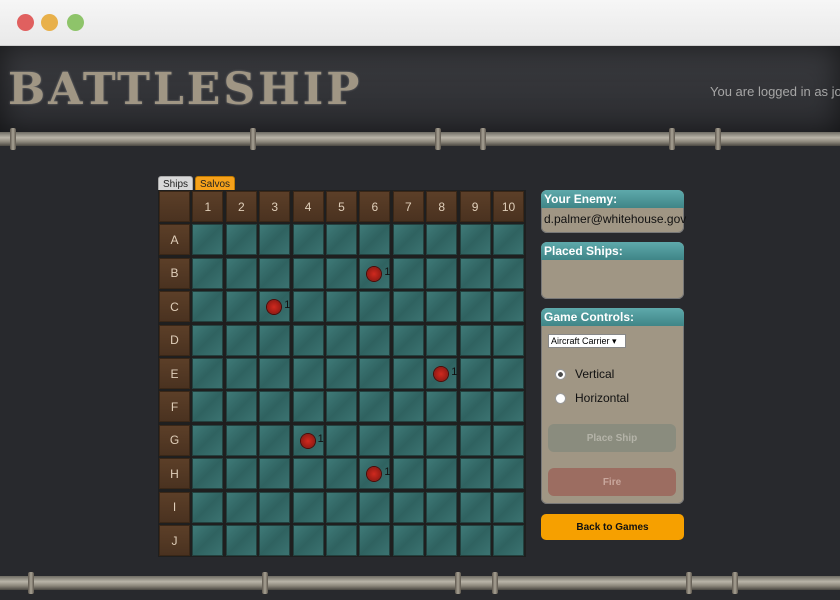 The height and width of the screenshot is (600, 840). I want to click on fire-button: Fire, so click(612, 482).